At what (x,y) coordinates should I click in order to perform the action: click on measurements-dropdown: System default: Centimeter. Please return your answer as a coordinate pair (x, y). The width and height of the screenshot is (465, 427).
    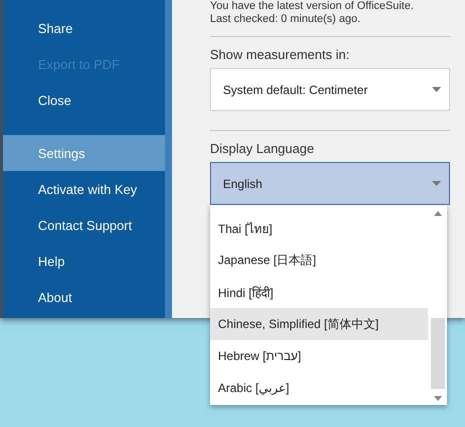
    Looking at the image, I should click on (330, 89).